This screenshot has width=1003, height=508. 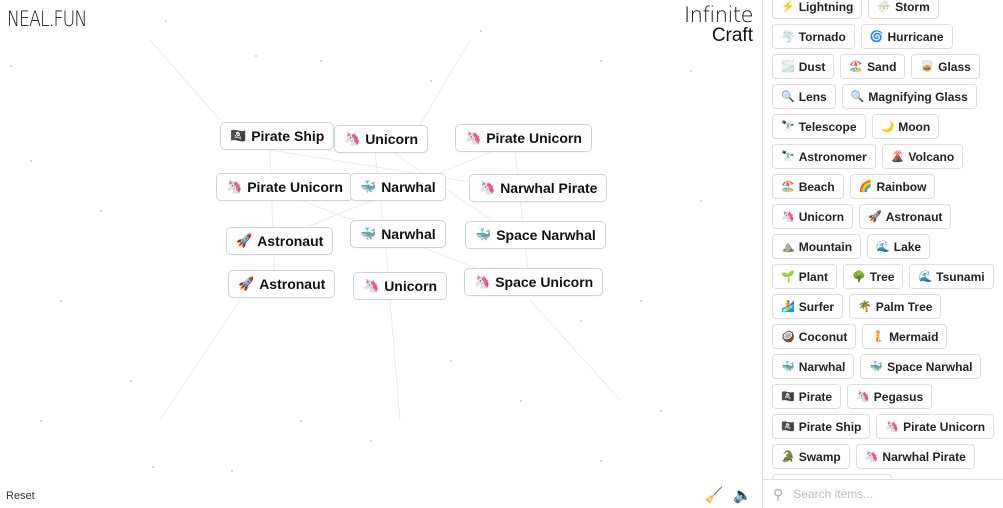 What do you see at coordinates (887, 127) in the screenshot?
I see `item-emoji-icon: 🌙` at bounding box center [887, 127].